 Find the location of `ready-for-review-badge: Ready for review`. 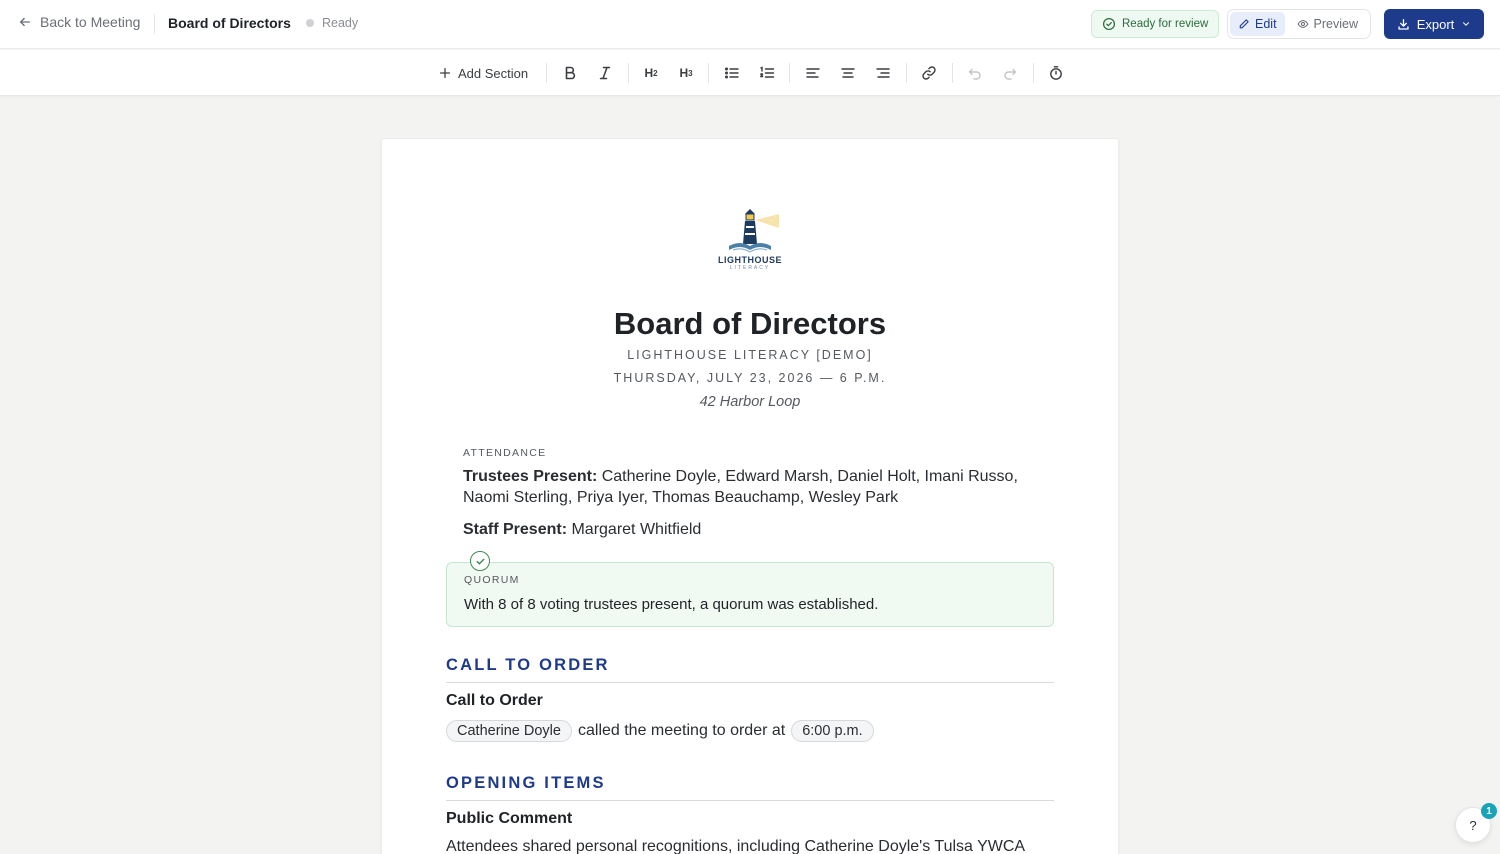

ready-for-review-badge: Ready for review is located at coordinates (1155, 24).